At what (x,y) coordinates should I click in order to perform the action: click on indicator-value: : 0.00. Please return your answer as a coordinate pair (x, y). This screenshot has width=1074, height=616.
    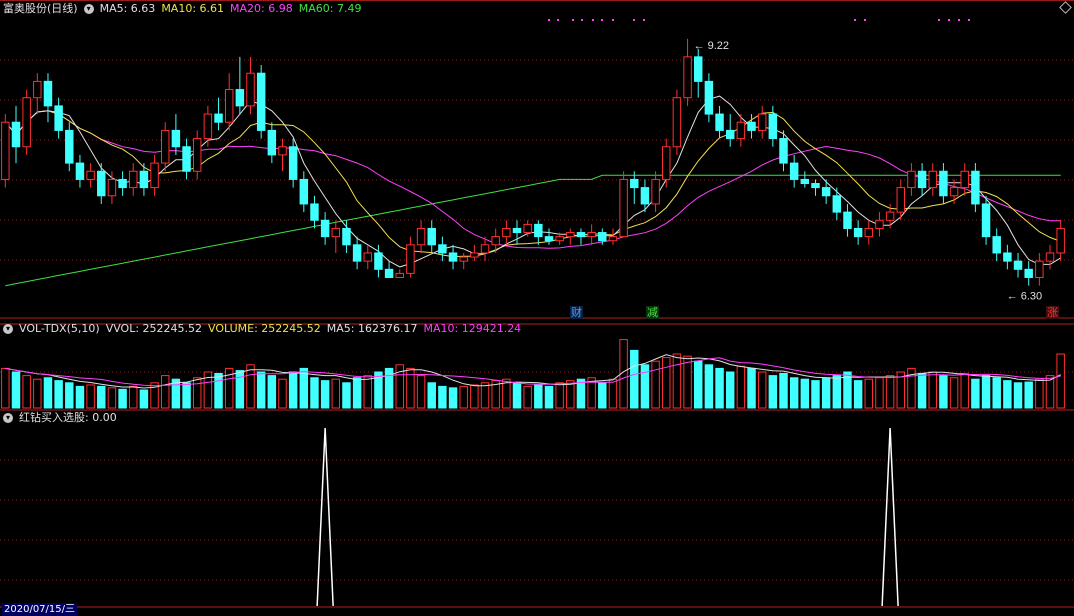
    Looking at the image, I should click on (101, 417).